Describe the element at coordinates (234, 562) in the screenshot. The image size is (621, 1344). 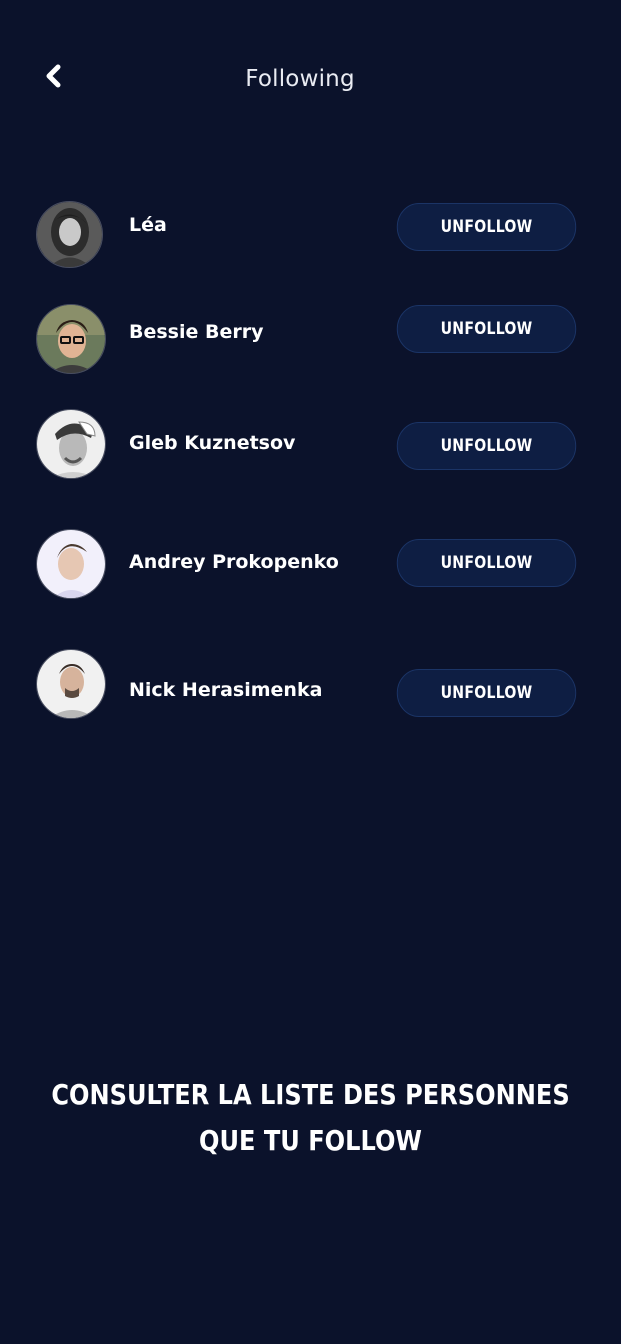
I see `user-name: Andrey Prokopenko` at that location.